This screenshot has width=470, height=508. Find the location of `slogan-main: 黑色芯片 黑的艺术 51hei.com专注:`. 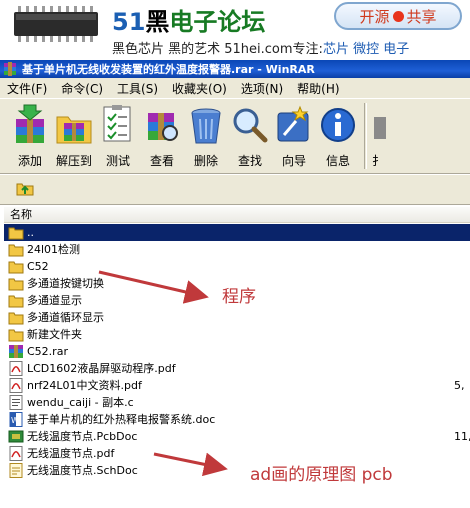

slogan-main: 黑色芯片 黑的艺术 51hei.com专注: is located at coordinates (217, 49).